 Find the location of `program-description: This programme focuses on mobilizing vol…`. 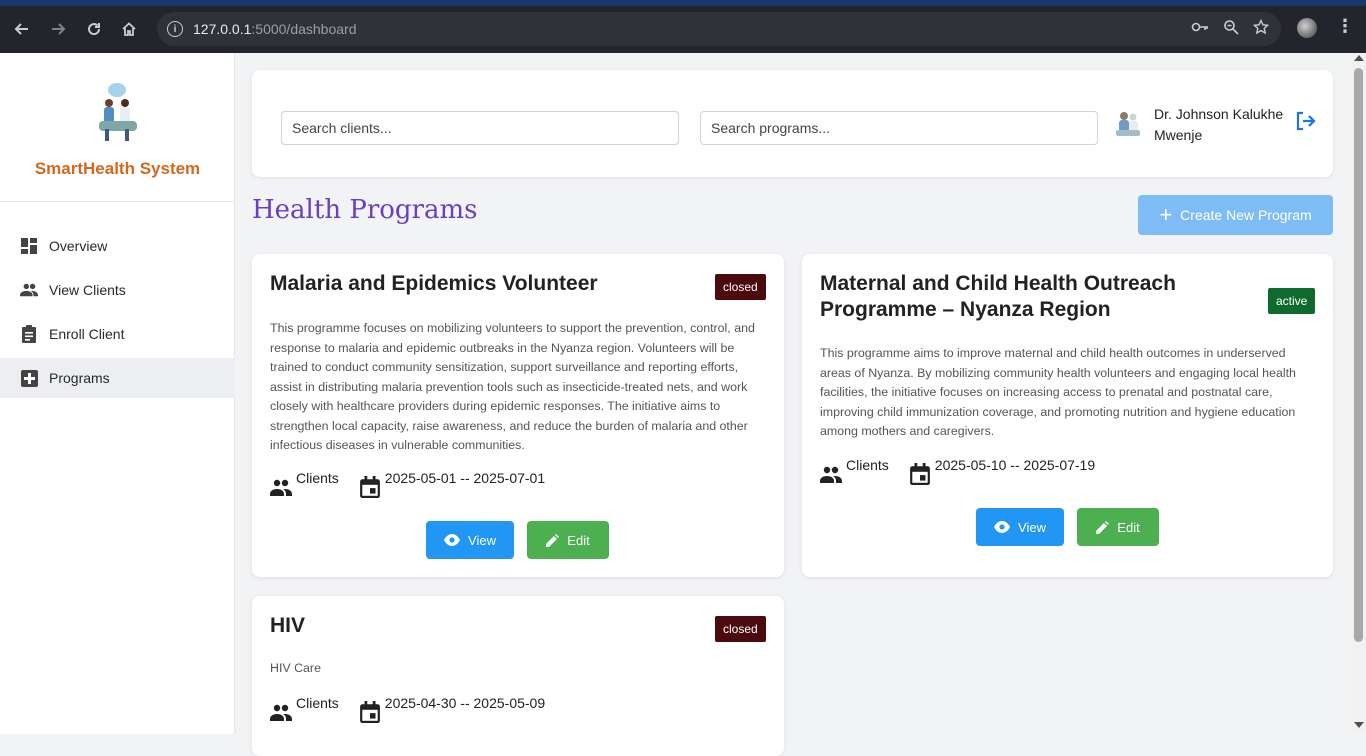

program-description: This programme focuses on mobilizing vol… is located at coordinates (512, 386).